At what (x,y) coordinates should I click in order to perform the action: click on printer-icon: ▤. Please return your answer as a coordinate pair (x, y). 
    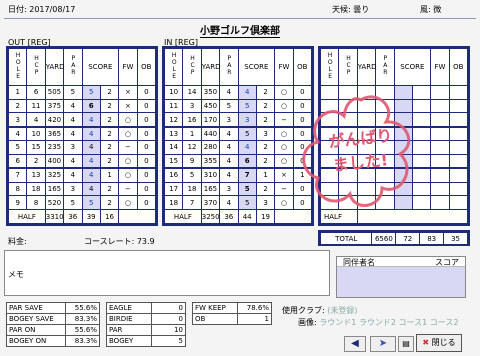
    Looking at the image, I should click on (406, 343).